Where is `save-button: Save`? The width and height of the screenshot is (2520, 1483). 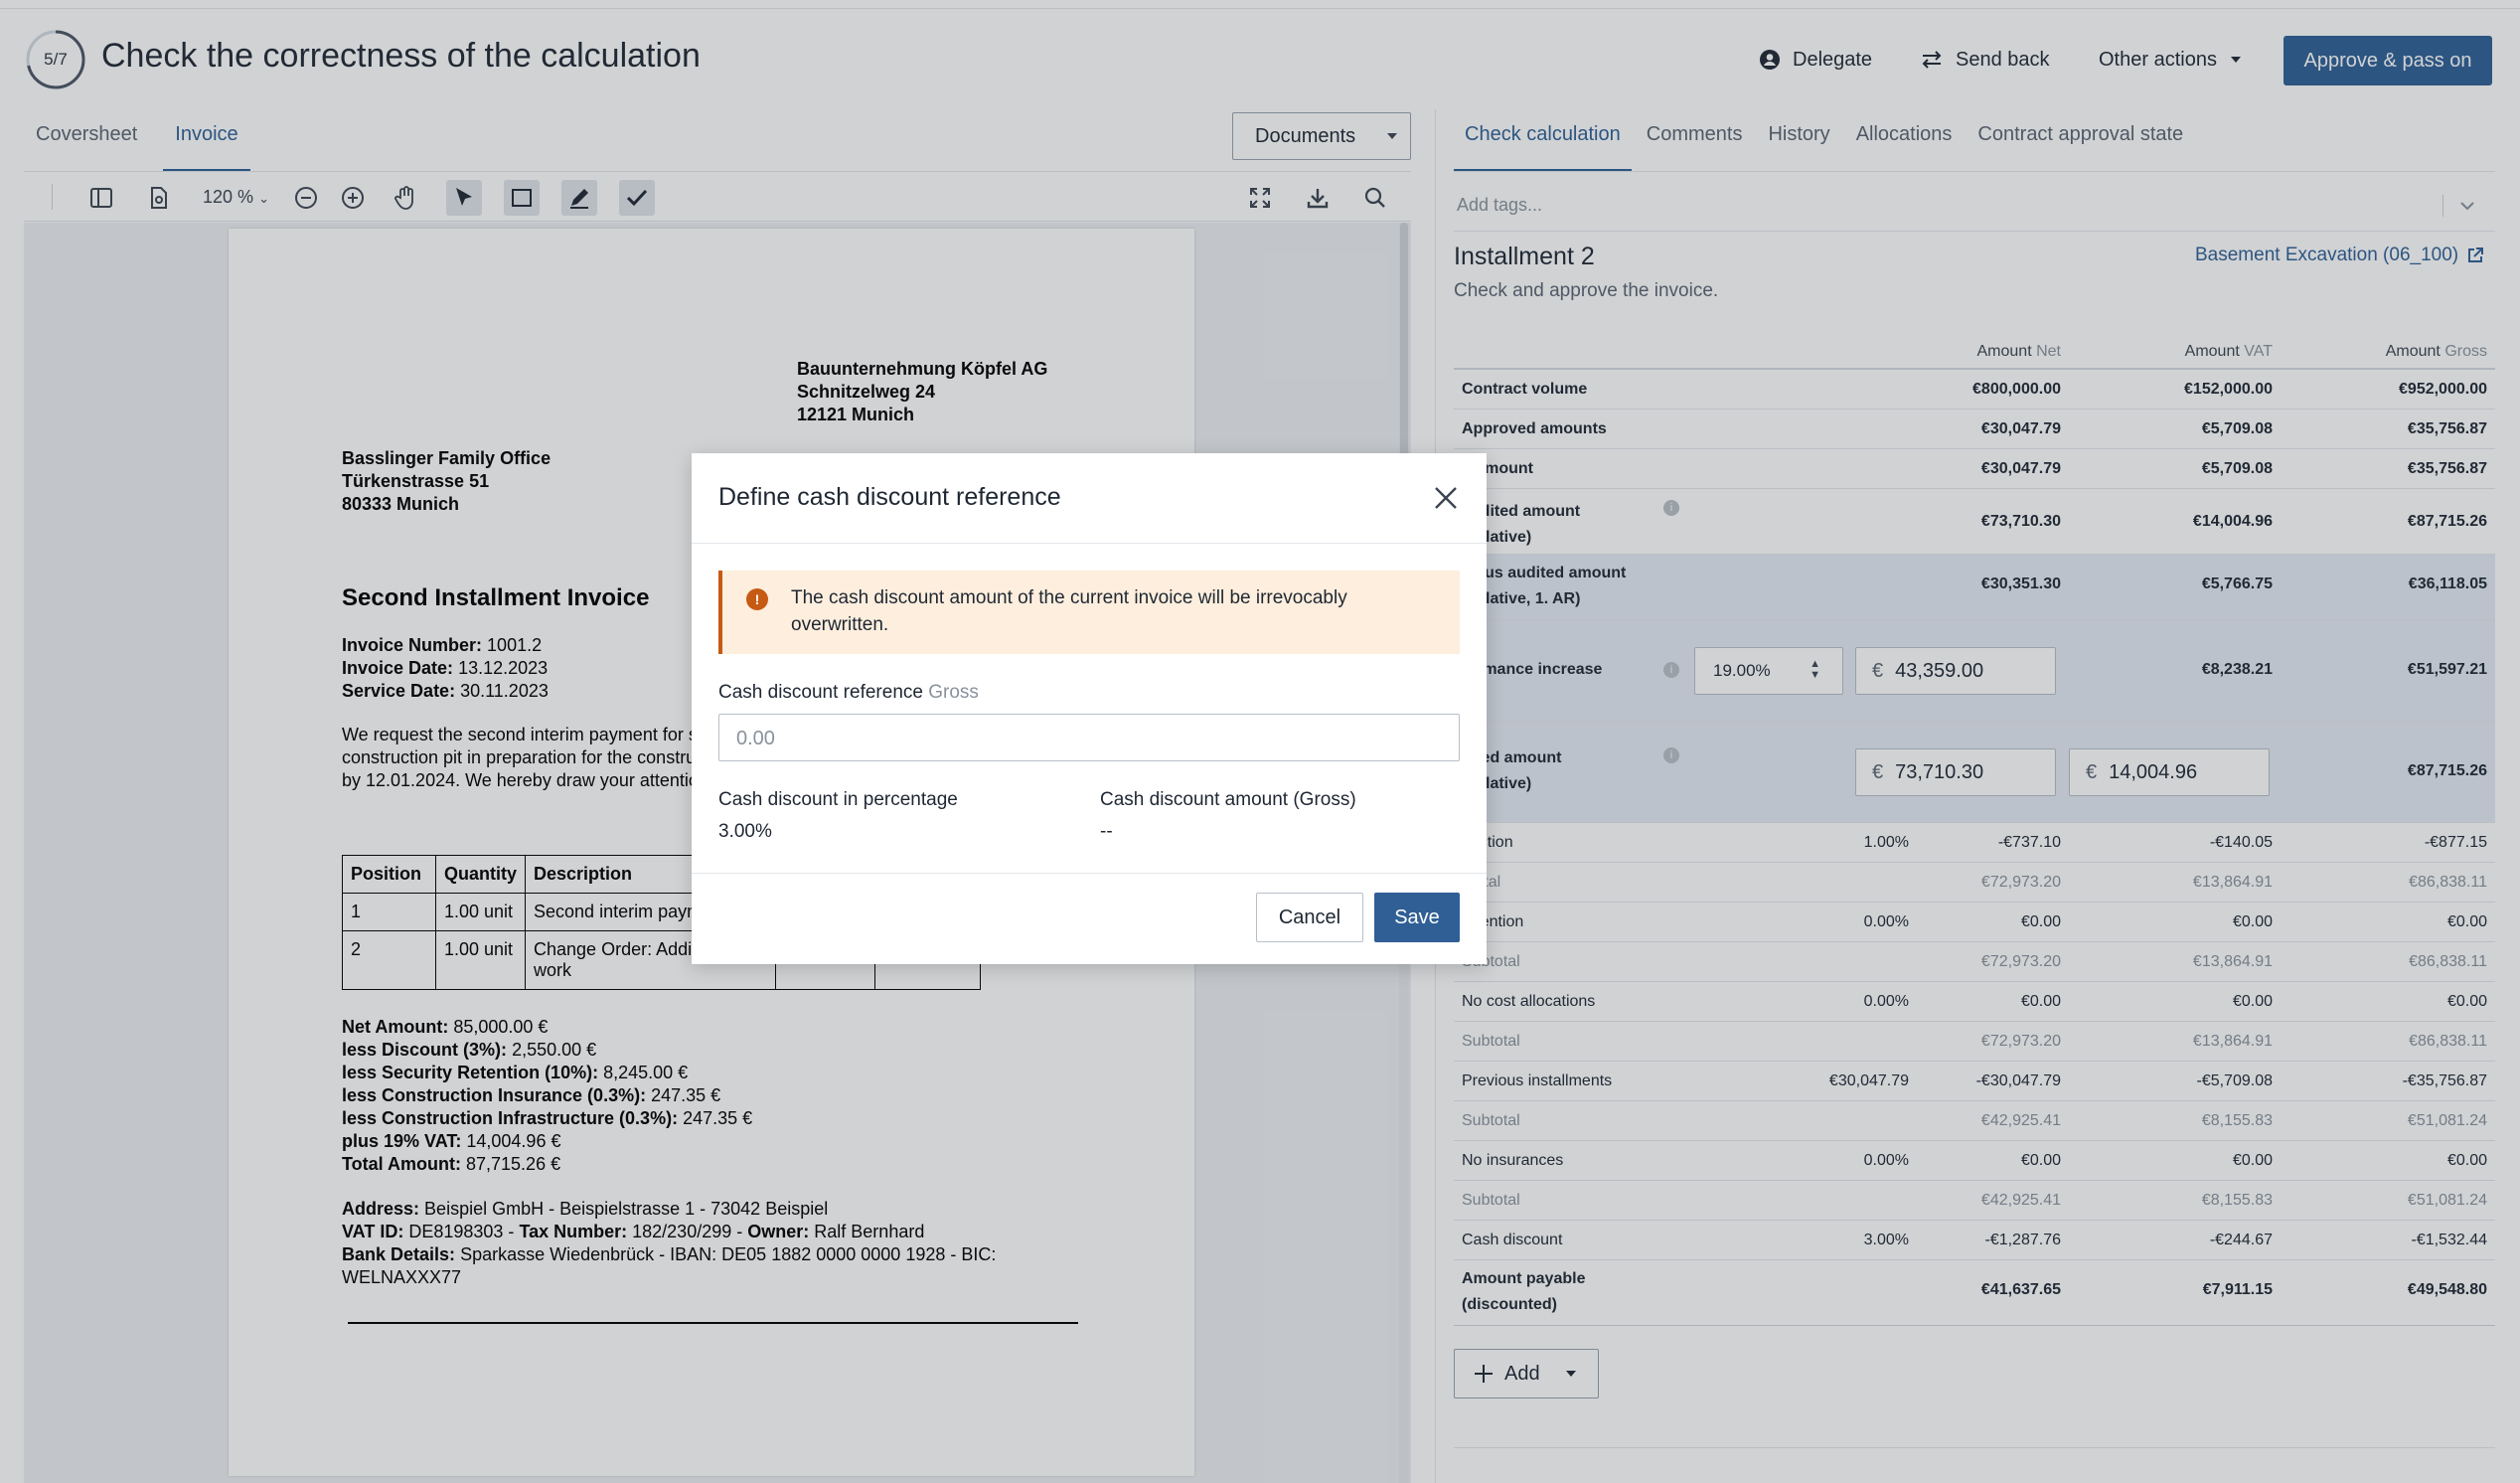
save-button: Save is located at coordinates (1417, 917).